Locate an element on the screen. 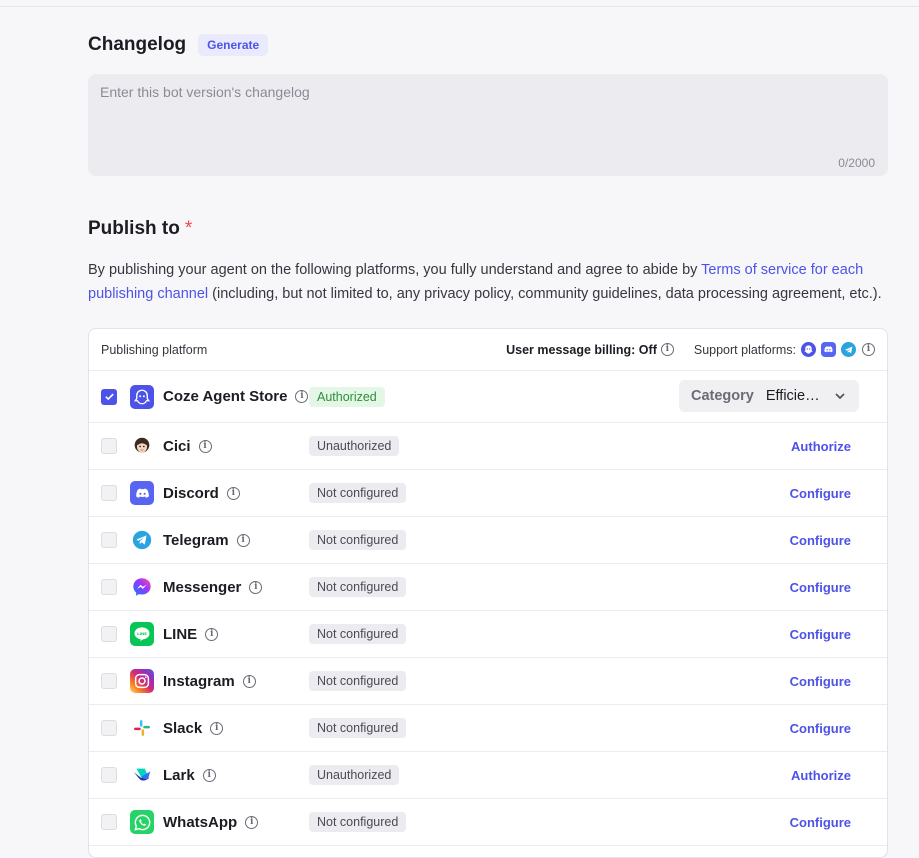 The image size is (919, 858). platform-name: LINE is located at coordinates (180, 634).